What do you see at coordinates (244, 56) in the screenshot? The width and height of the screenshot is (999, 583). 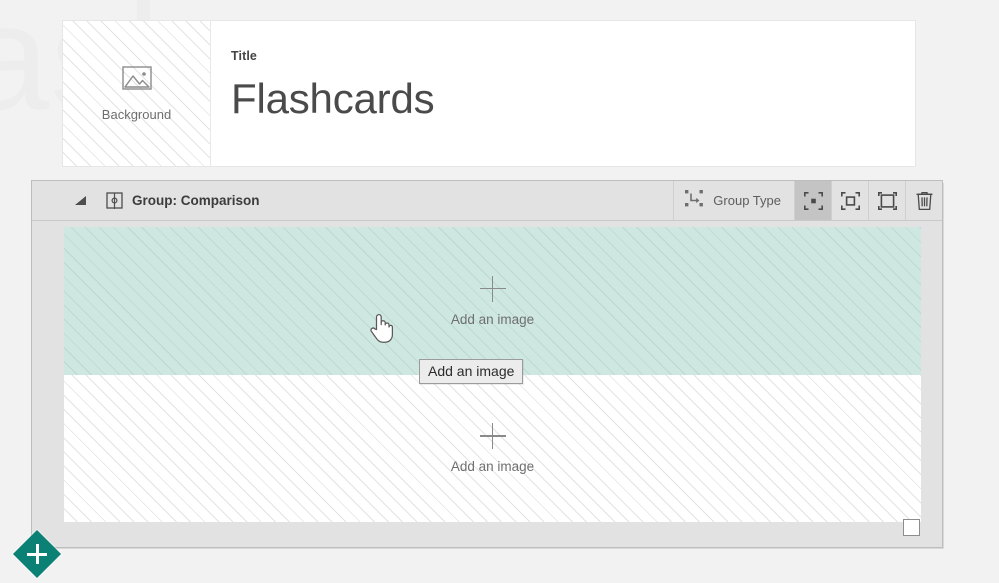 I see `title-field-label: Title` at bounding box center [244, 56].